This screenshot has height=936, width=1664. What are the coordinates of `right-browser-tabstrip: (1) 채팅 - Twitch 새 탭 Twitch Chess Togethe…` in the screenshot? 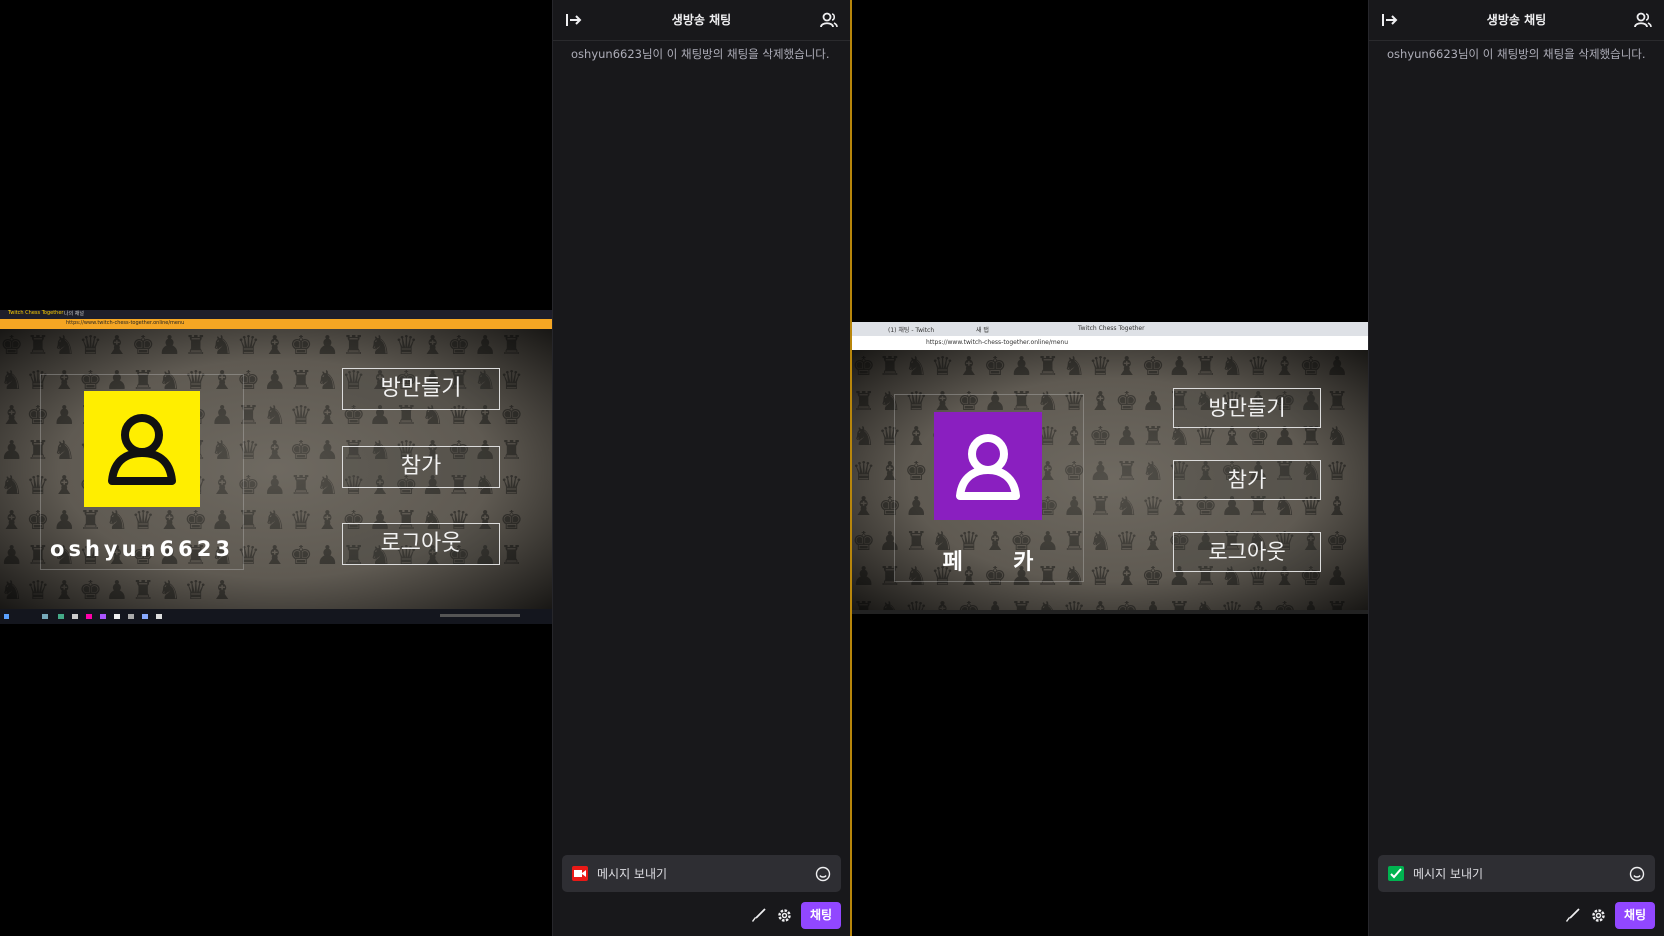 It's located at (1110, 329).